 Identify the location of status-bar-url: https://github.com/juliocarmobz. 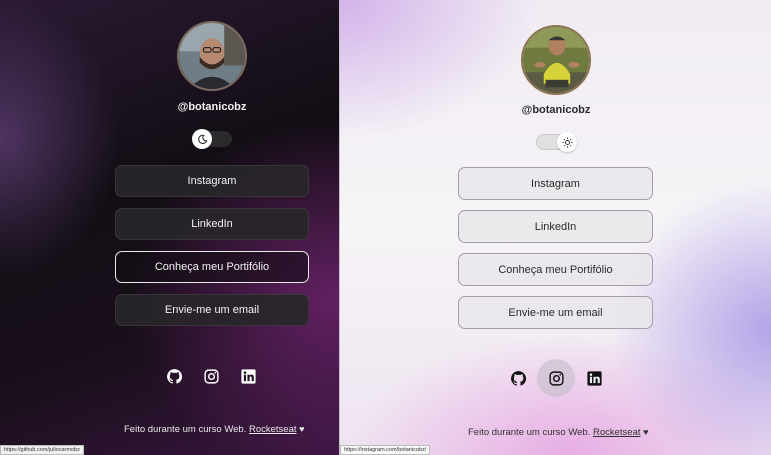
(42, 450).